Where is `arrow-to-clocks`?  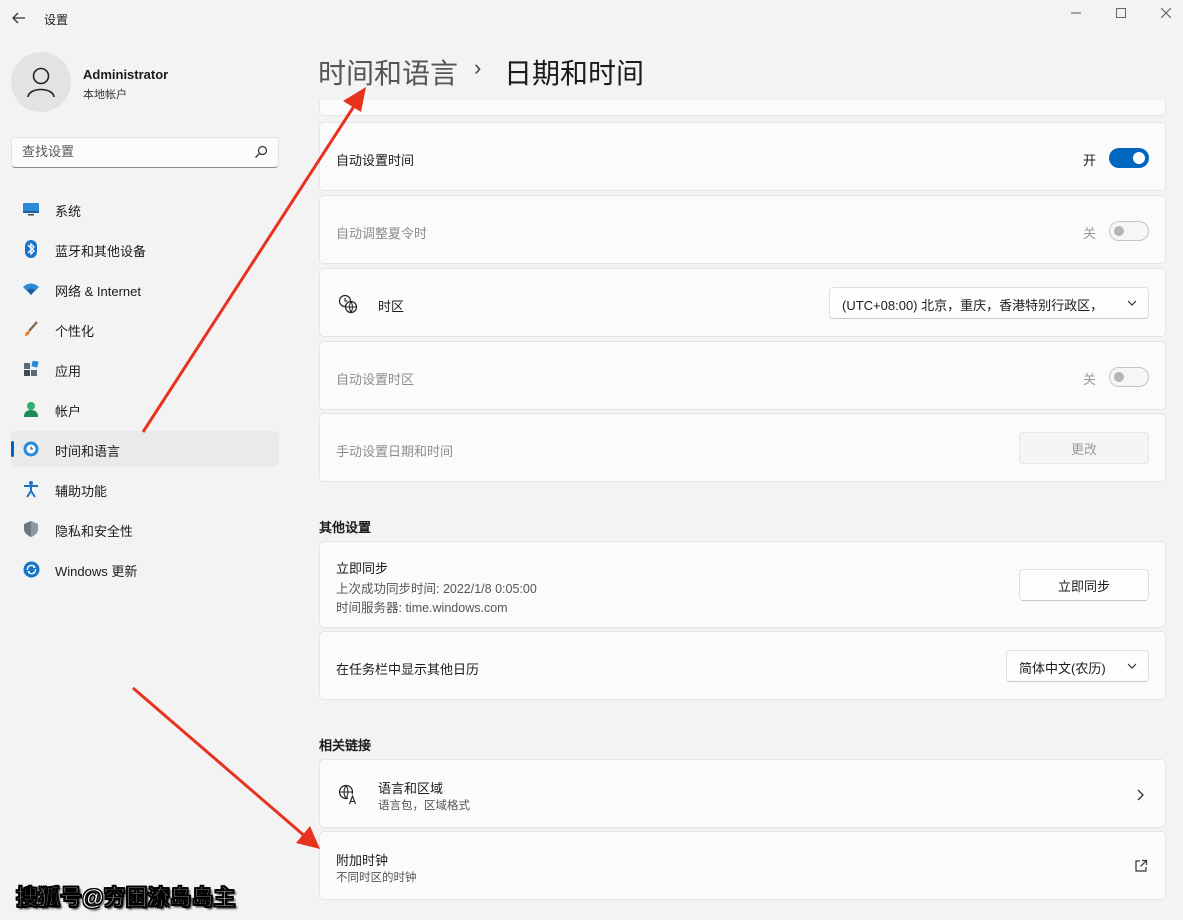 arrow-to-clocks is located at coordinates (220, 763).